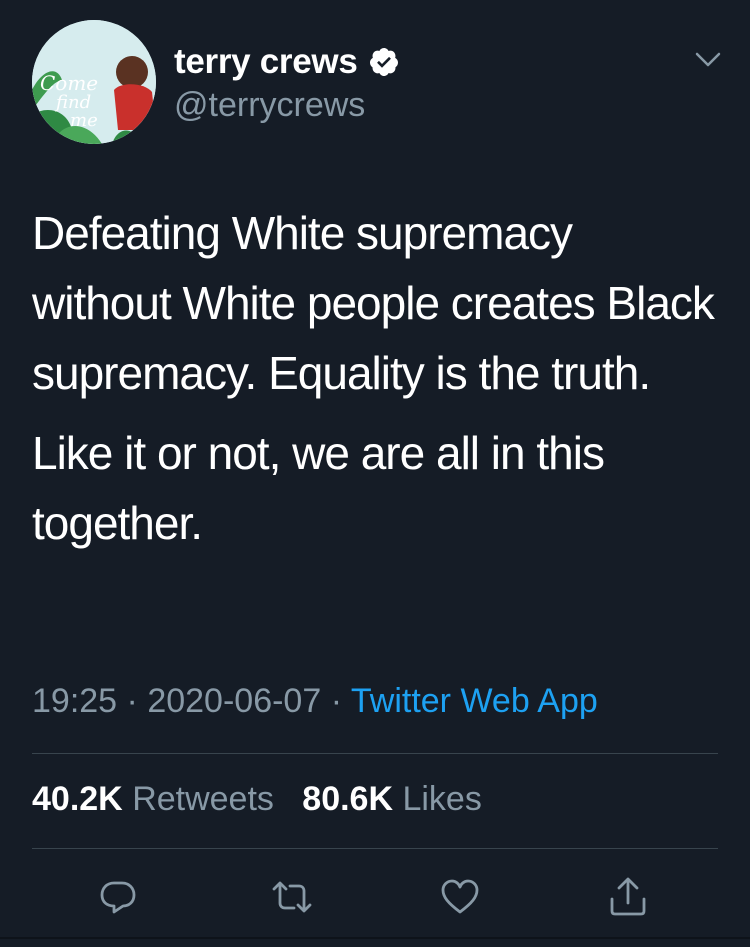  Describe the element at coordinates (74, 701) in the screenshot. I see `tweet-time: 19:25` at that location.